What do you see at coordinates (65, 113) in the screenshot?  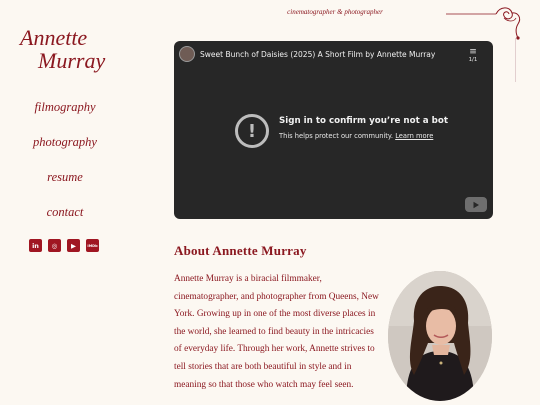 I see `nav-item-filmography: filmography` at bounding box center [65, 113].